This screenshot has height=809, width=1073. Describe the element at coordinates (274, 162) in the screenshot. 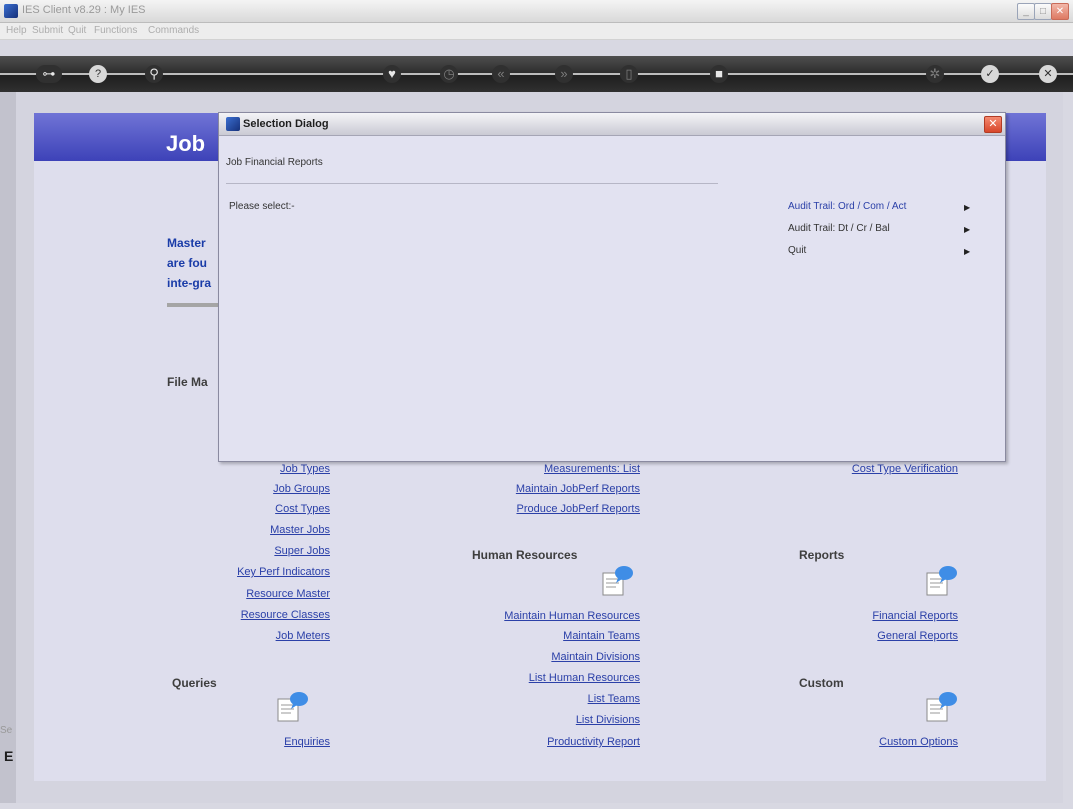

I see `dialog-subtitle: Job Financial Reports` at that location.